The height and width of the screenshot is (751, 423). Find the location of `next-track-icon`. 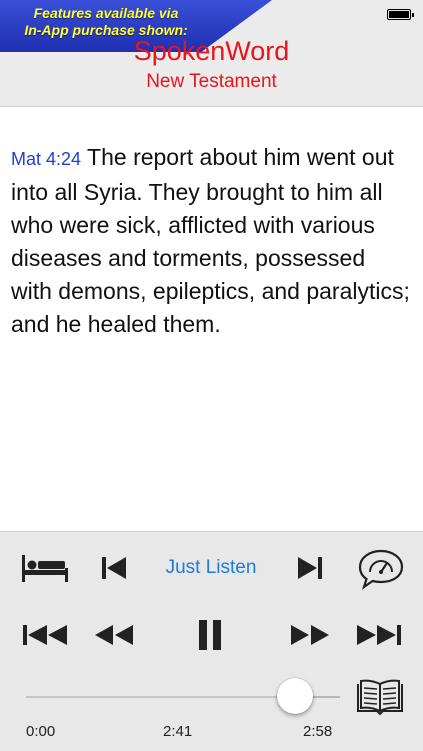

next-track-icon is located at coordinates (310, 568).